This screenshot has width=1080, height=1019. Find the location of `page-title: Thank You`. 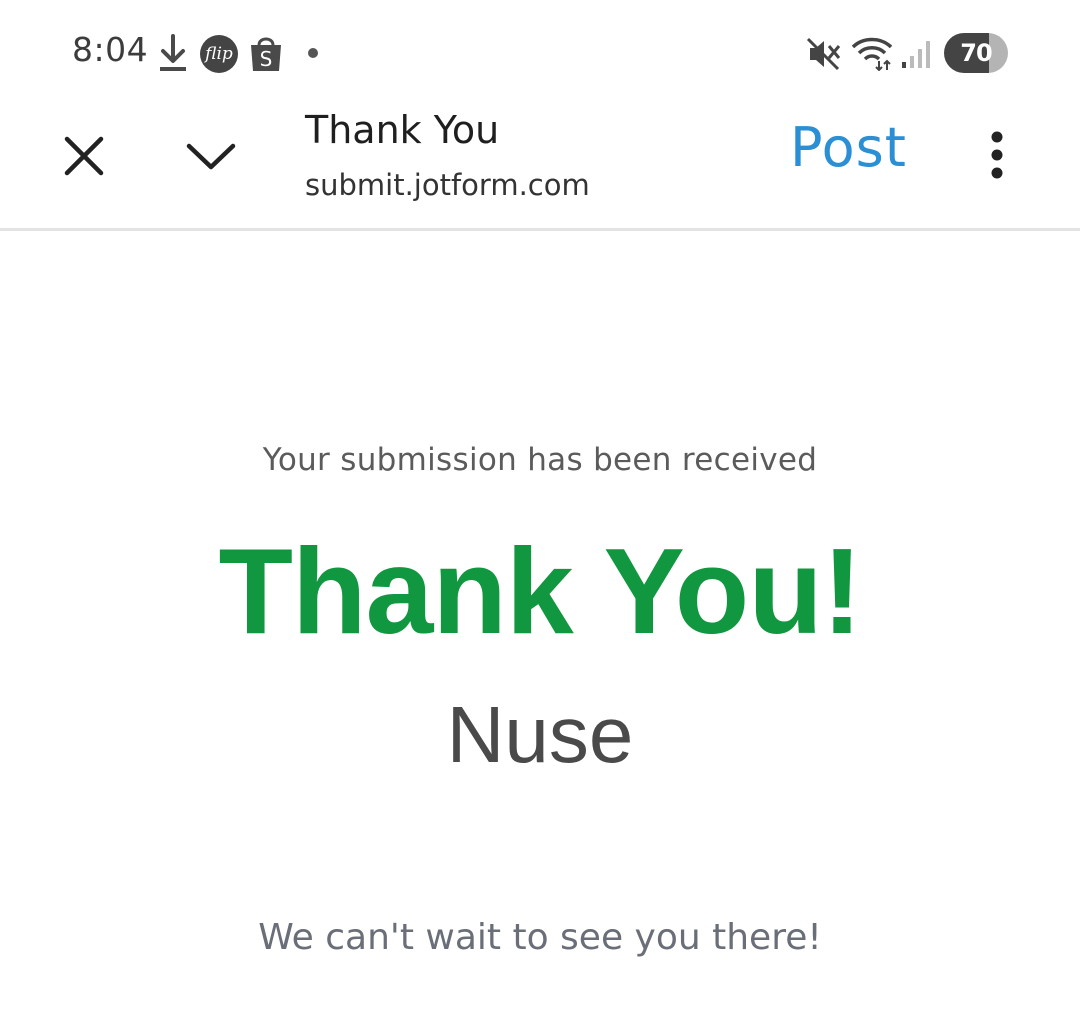

page-title: Thank You is located at coordinates (402, 130).